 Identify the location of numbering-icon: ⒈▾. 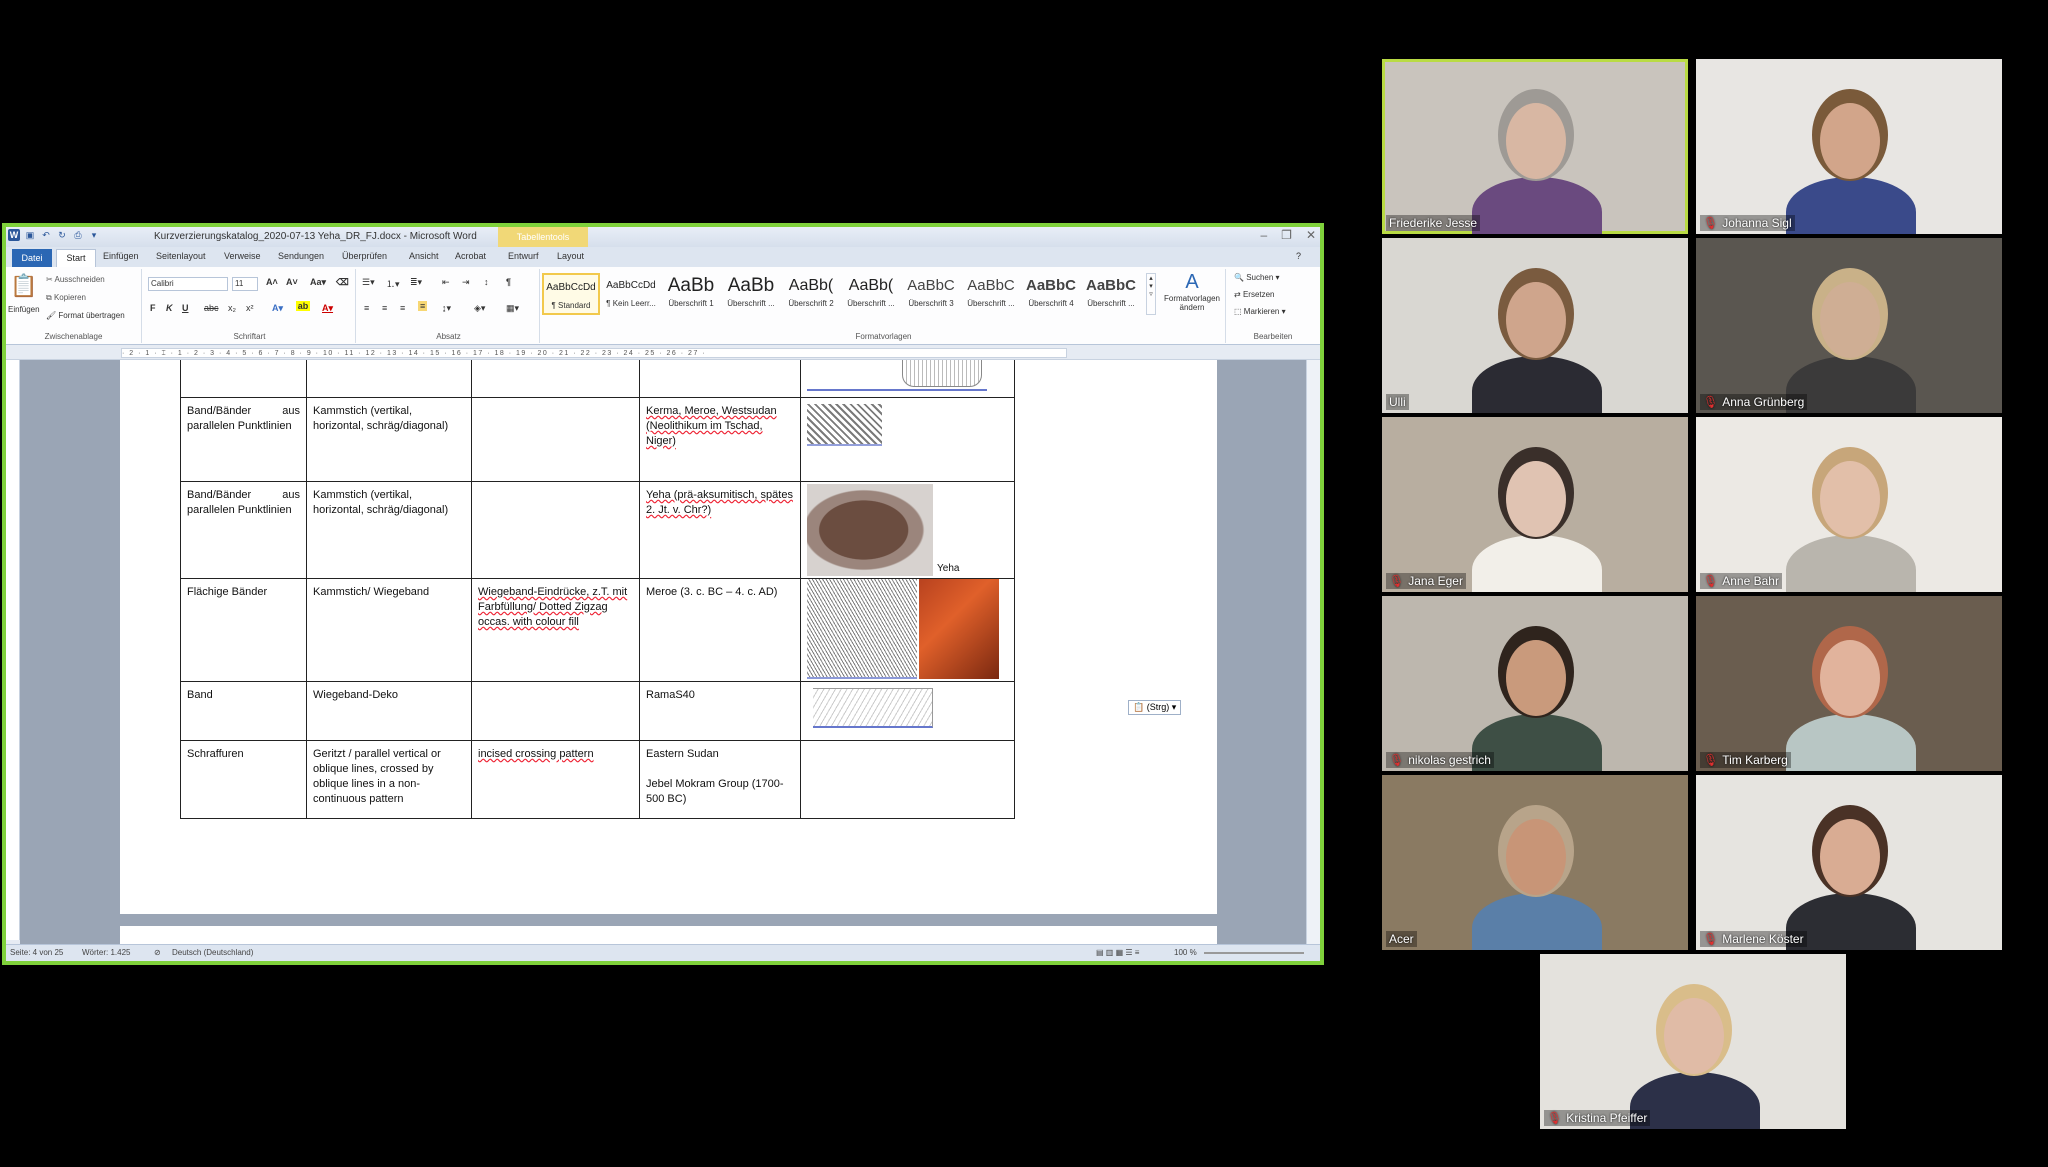
(393, 283).